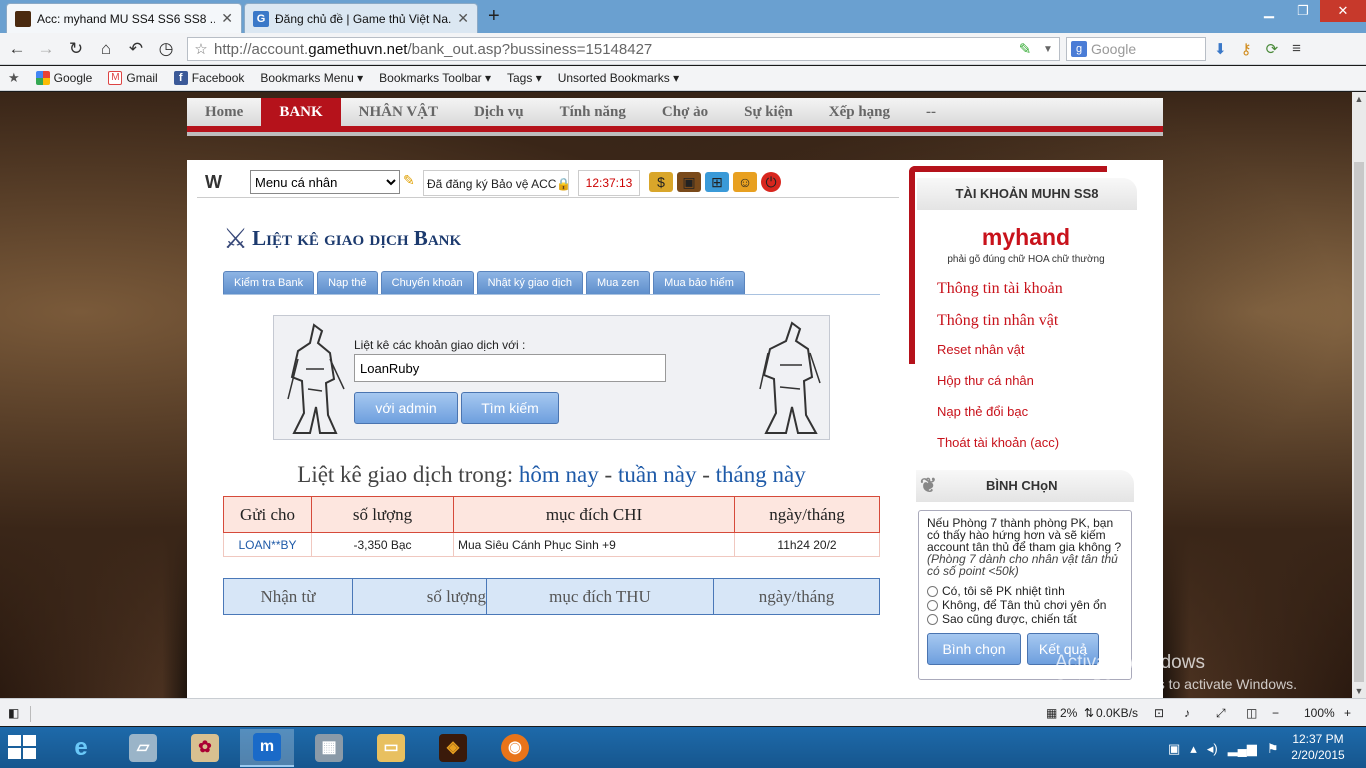 This screenshot has width=1366, height=768. Describe the element at coordinates (1000, 289) in the screenshot. I see `link-account-info: Thông tin tài khoản` at that location.